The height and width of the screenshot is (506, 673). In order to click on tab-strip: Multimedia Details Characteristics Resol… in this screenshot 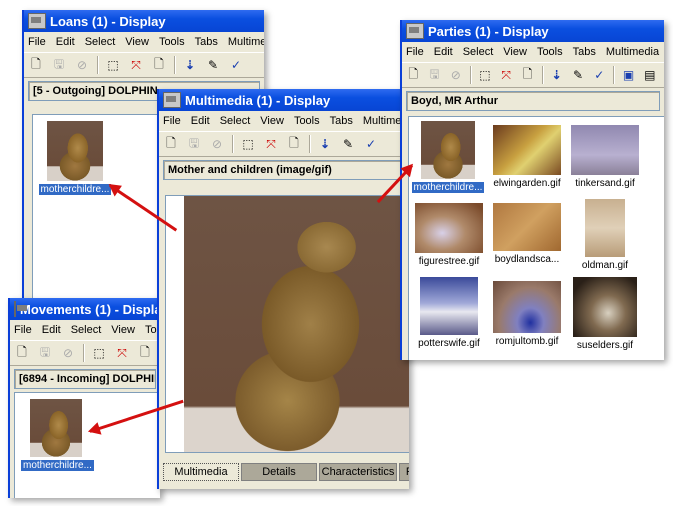, I will do `click(286, 472)`.